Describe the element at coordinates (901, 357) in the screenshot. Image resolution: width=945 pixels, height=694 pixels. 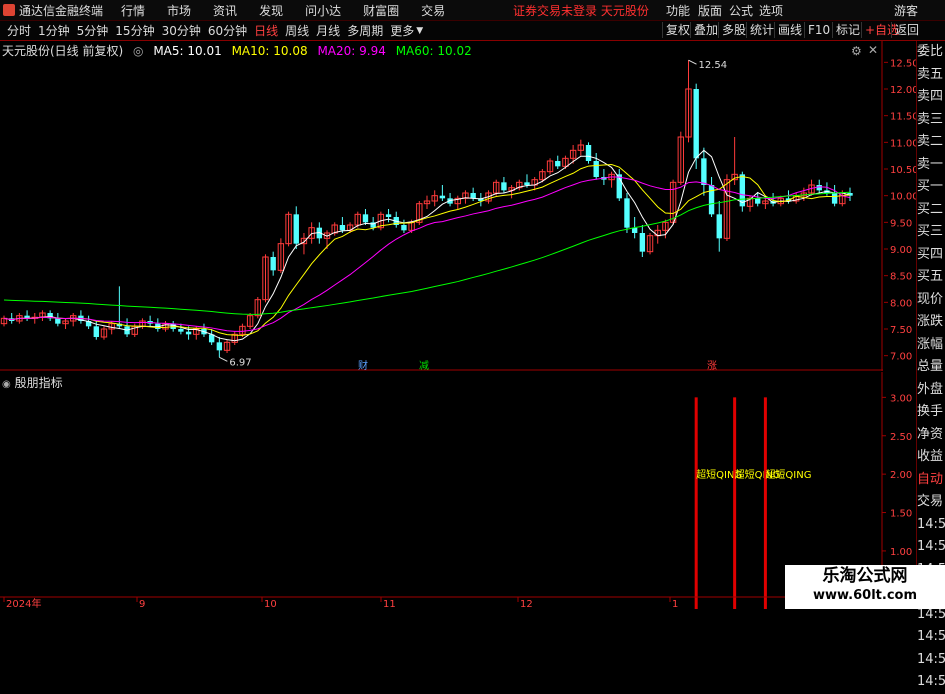
I see `price-tick-label: 7.00` at that location.